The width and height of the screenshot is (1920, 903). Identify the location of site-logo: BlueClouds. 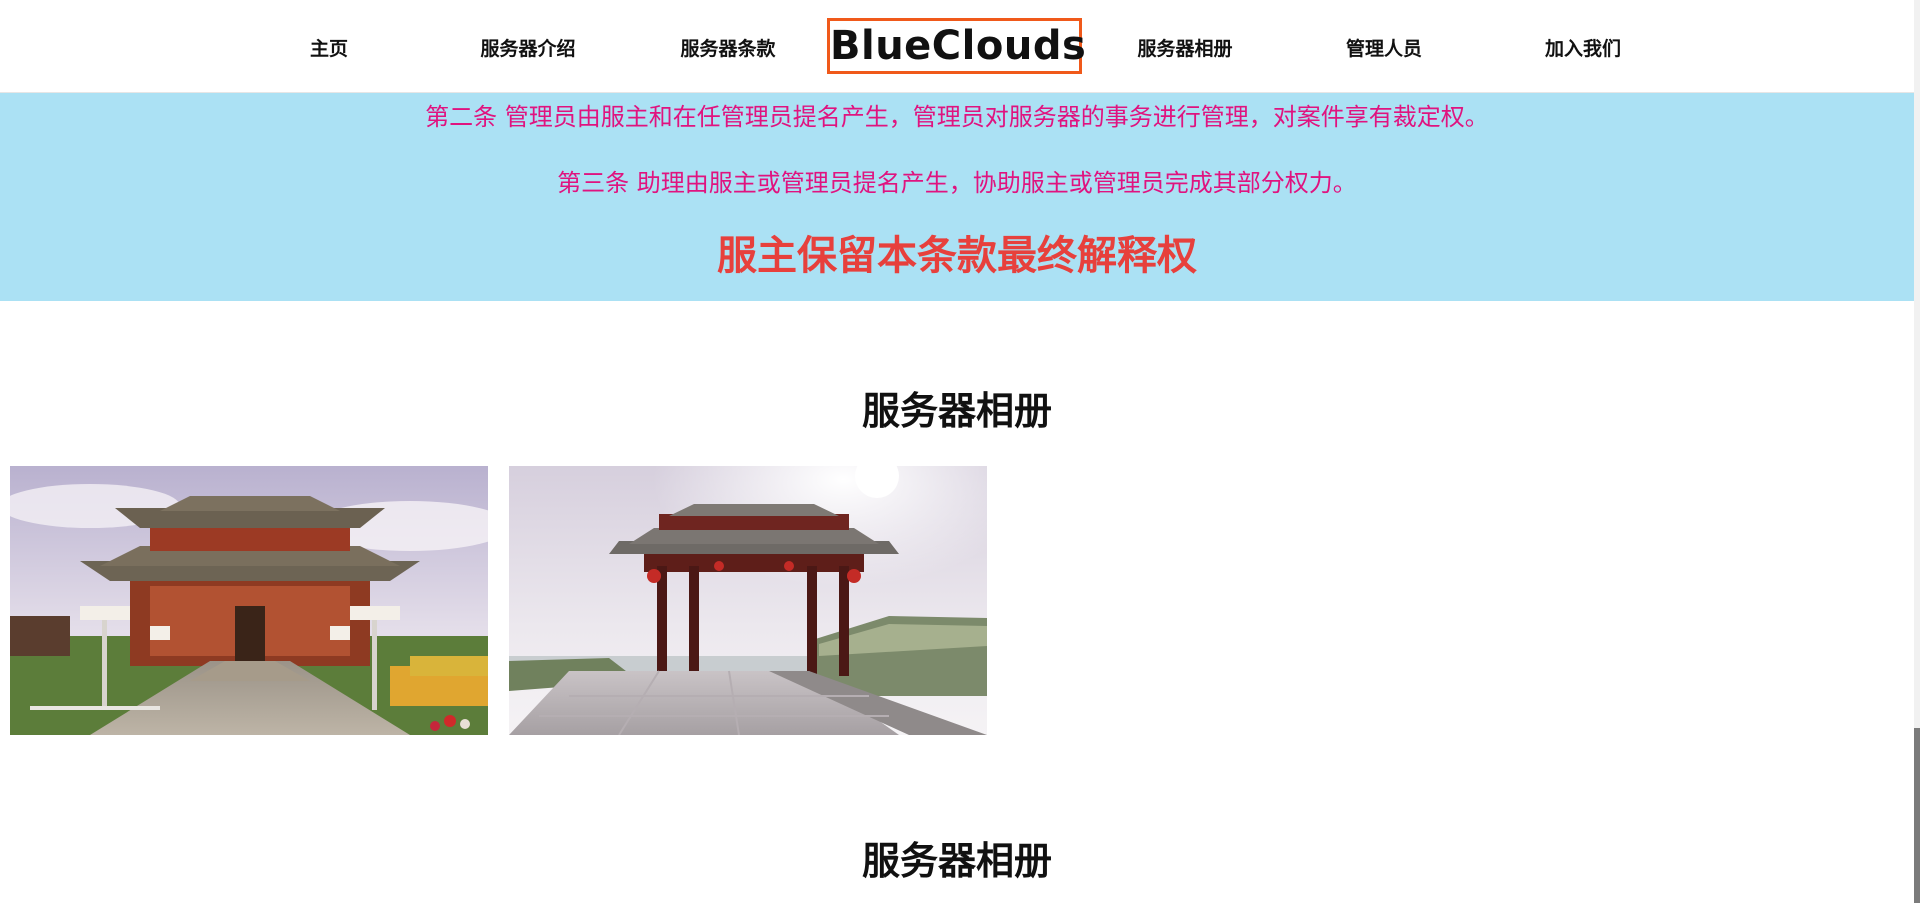
(956, 46).